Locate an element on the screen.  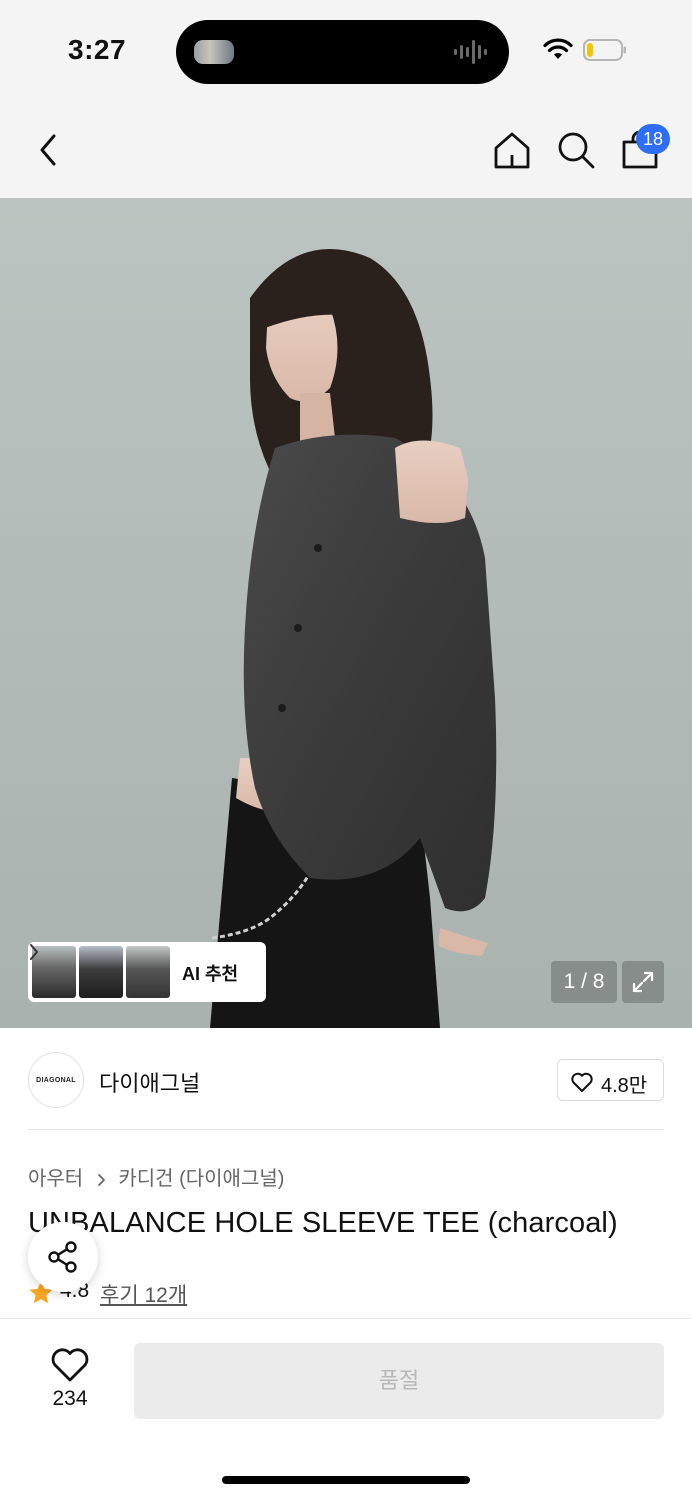
breadcrumb-item-cardigan: 카디건 (다이애그널) is located at coordinates (201, 1179).